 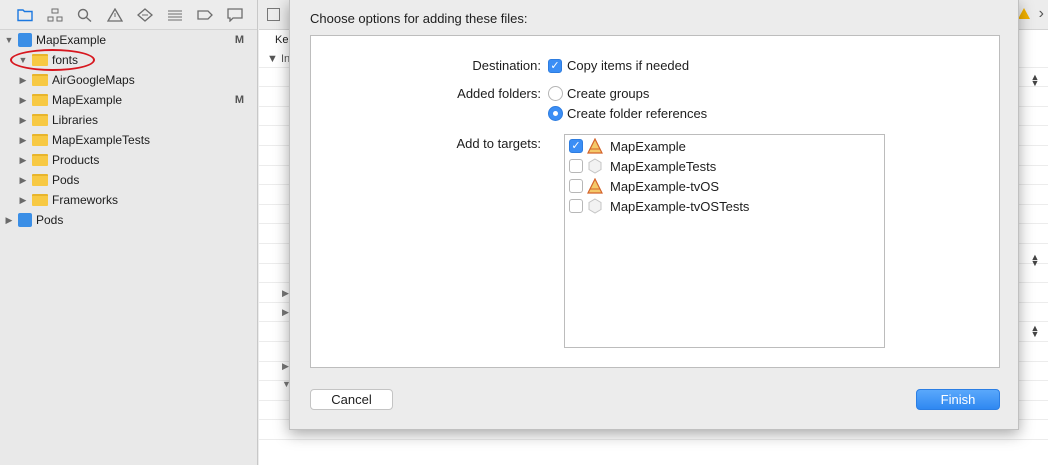 I want to click on destination-label: Destination:, so click(x=506, y=65).